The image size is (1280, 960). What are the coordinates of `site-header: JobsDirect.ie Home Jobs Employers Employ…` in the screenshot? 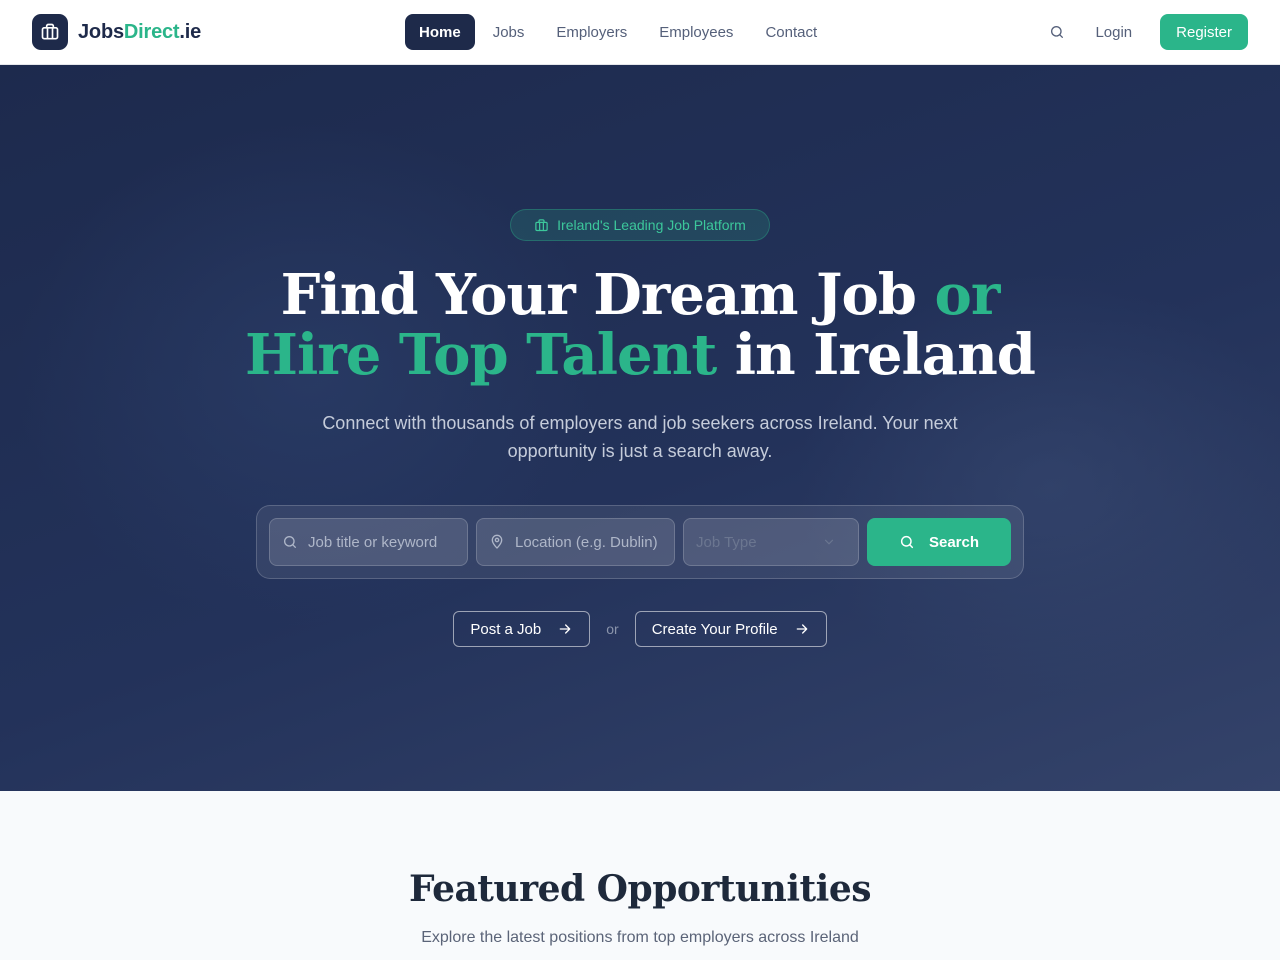 It's located at (640, 32).